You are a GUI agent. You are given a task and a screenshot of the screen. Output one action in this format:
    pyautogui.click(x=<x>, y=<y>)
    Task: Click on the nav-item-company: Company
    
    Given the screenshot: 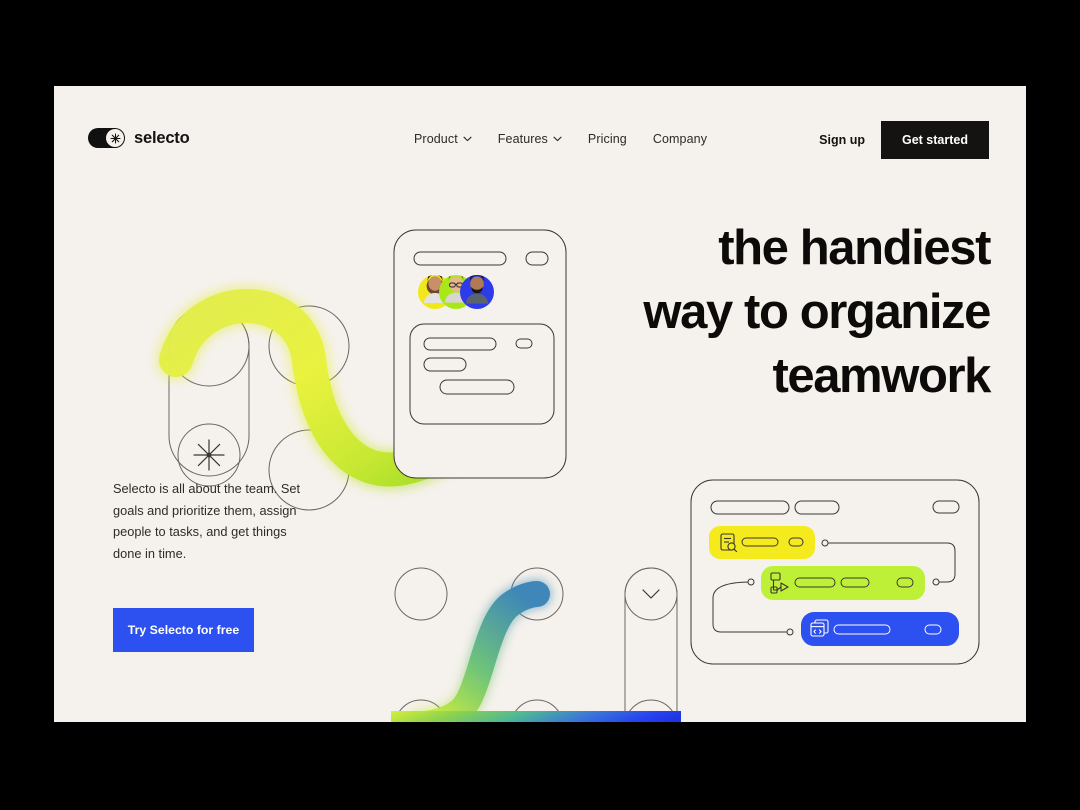 What is the action you would take?
    pyautogui.click(x=680, y=139)
    